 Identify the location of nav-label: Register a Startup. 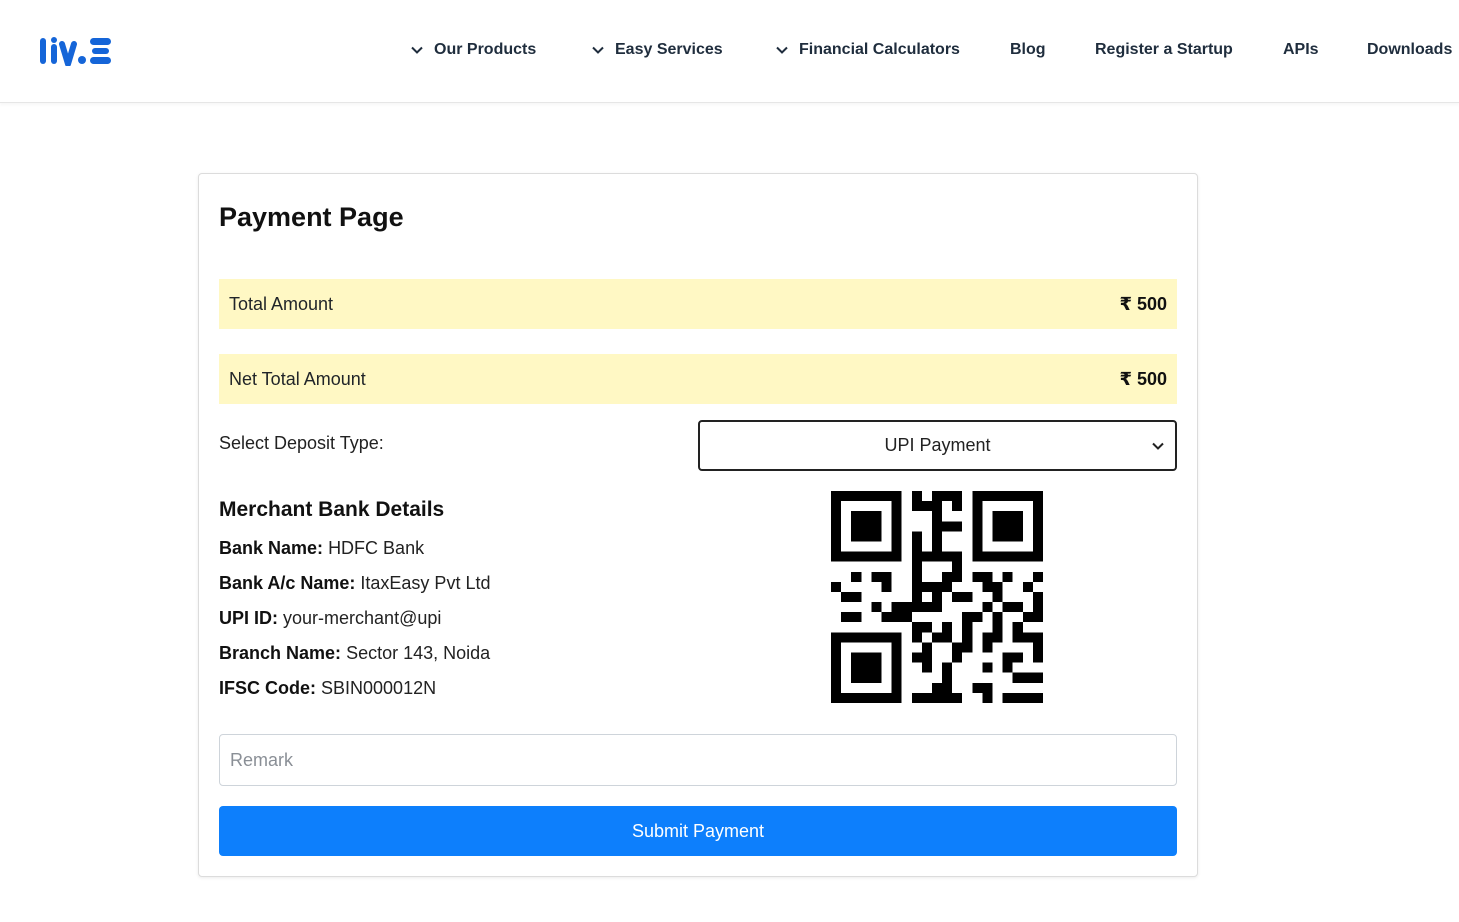
(1164, 49).